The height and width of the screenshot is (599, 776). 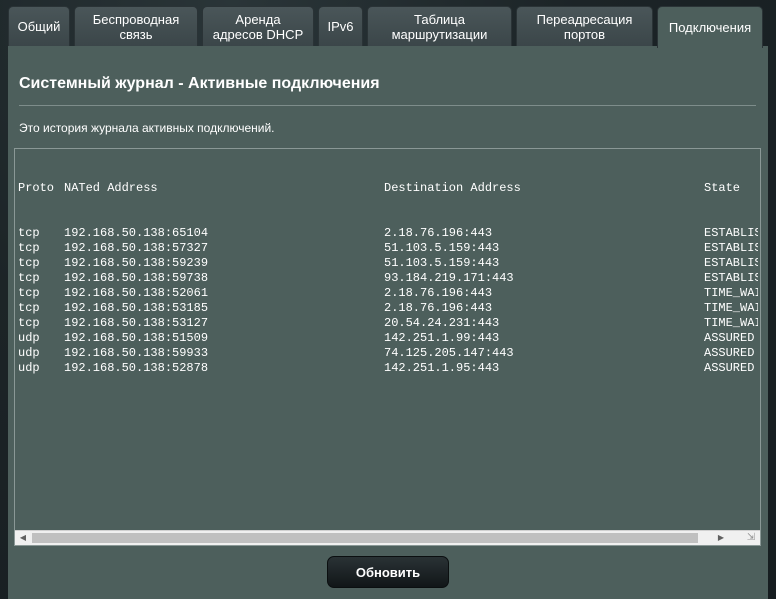 I want to click on cell-nat-address: 192.168.50.138:53127, so click(x=136, y=323).